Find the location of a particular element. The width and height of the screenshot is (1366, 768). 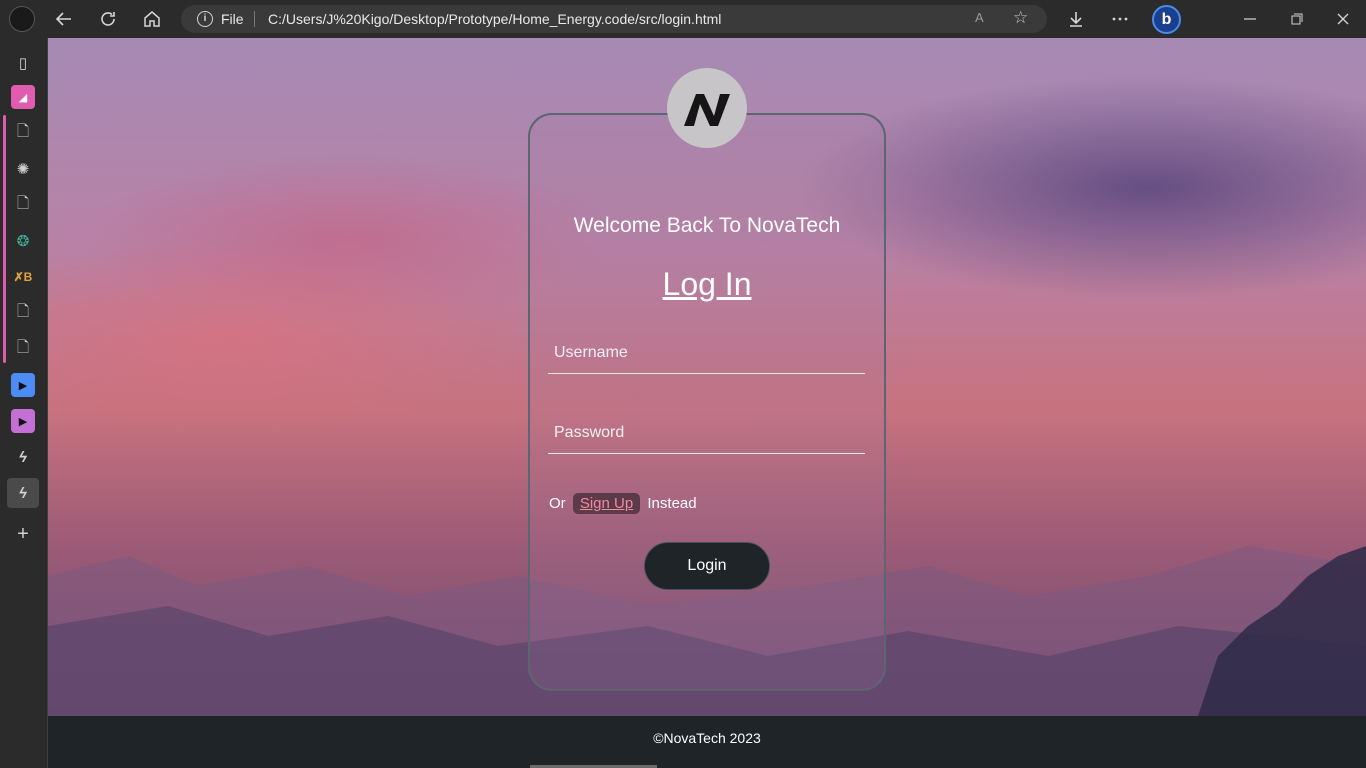

tab-novatech-icon: ϟ is located at coordinates (23, 457).